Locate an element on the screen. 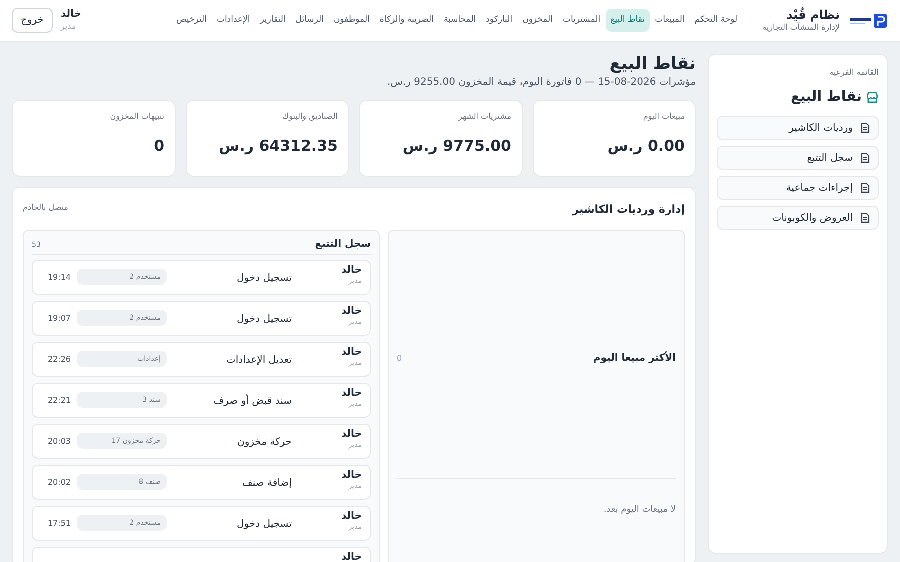  stat-value: 0.00 ر.س is located at coordinates (645, 147).